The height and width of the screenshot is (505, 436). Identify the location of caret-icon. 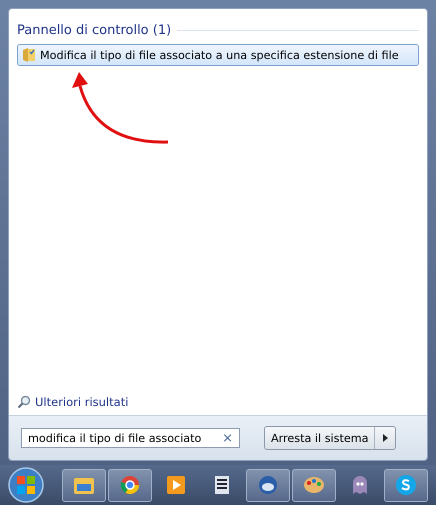
(385, 438).